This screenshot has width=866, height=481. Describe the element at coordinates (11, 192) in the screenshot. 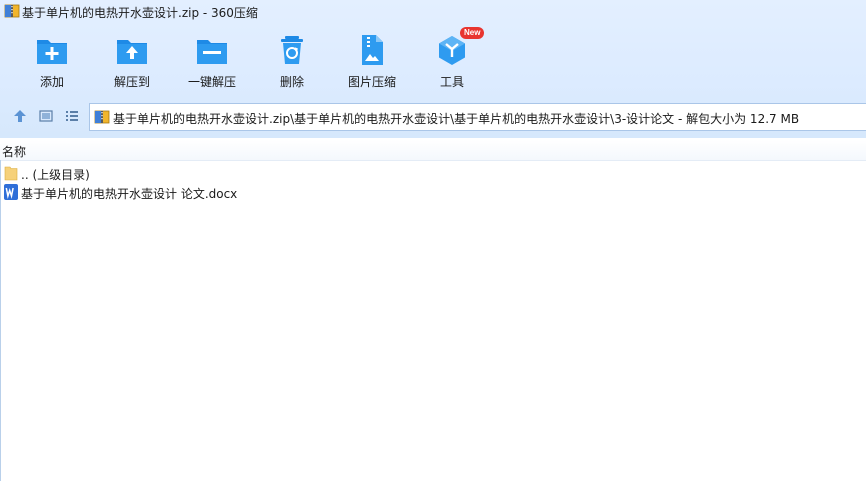

I see `word-doc-icon` at that location.